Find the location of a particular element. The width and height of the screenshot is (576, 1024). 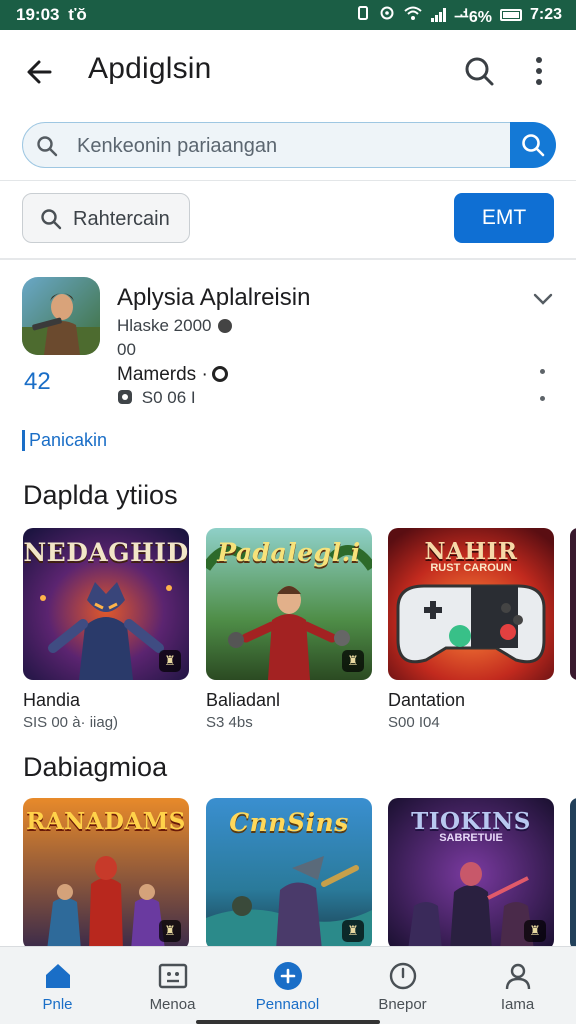

game-thumbnail: Padalegl.i ♜ is located at coordinates (289, 604).